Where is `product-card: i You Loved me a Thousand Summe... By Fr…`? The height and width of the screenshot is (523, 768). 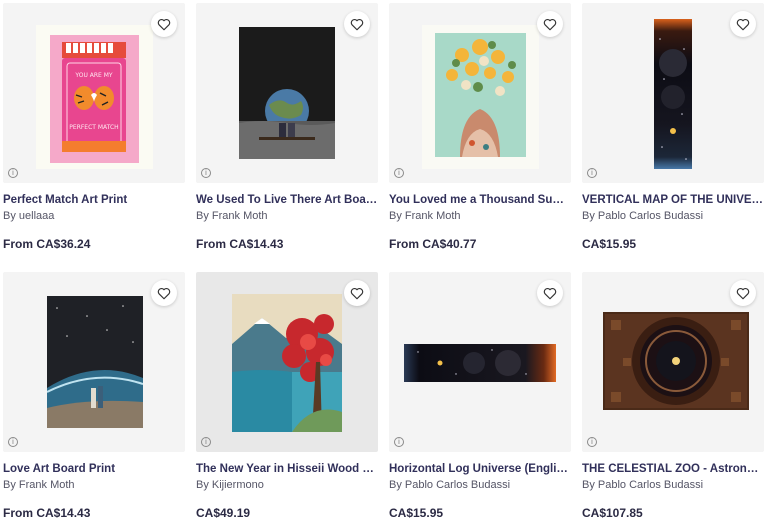
product-card: i You Loved me a Thousand Summe... By Fr… is located at coordinates (480, 127).